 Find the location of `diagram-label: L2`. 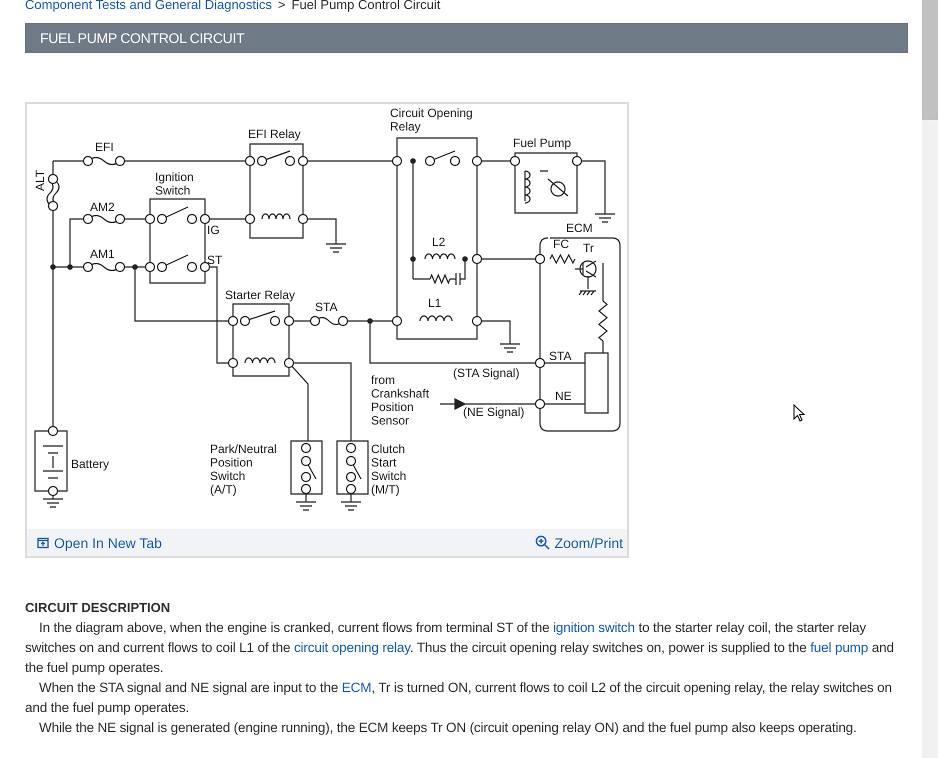

diagram-label: L2 is located at coordinates (439, 242).